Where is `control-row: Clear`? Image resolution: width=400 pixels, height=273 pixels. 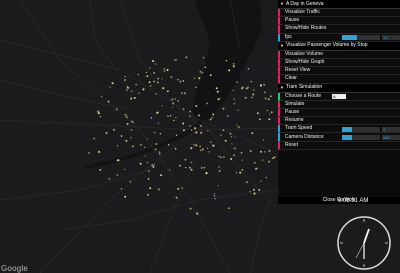
control-row: Clear is located at coordinates (339, 79).